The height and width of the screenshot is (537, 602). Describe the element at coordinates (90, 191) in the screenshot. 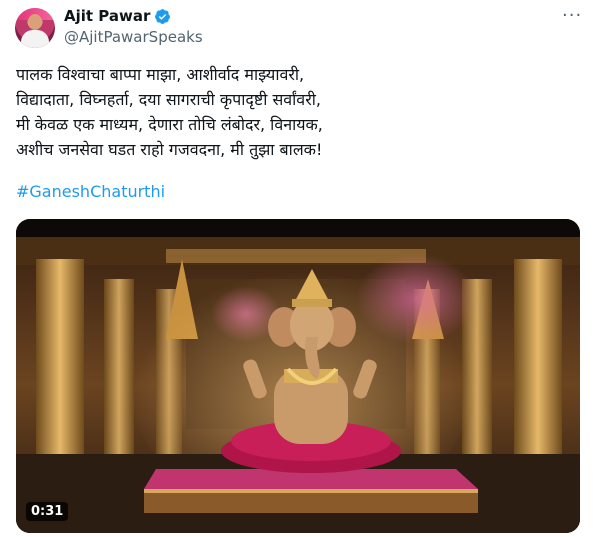

I see `hashtag-link: #GaneshChaturthi` at that location.